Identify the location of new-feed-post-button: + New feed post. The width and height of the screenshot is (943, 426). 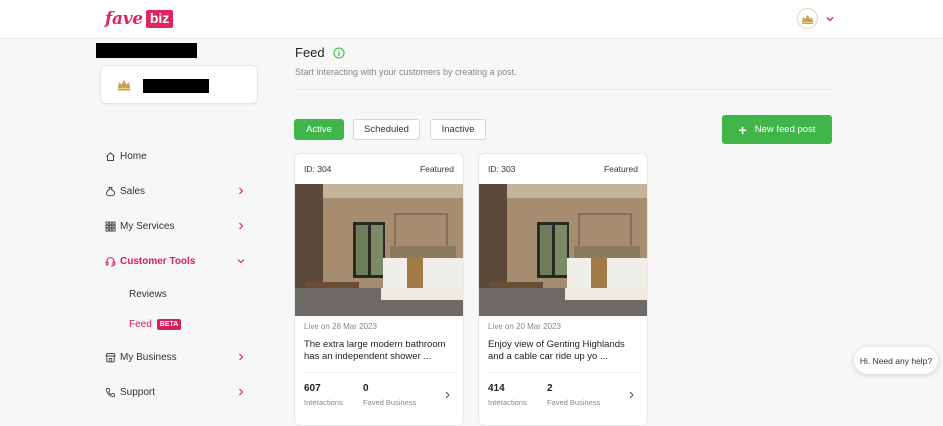
(777, 129).